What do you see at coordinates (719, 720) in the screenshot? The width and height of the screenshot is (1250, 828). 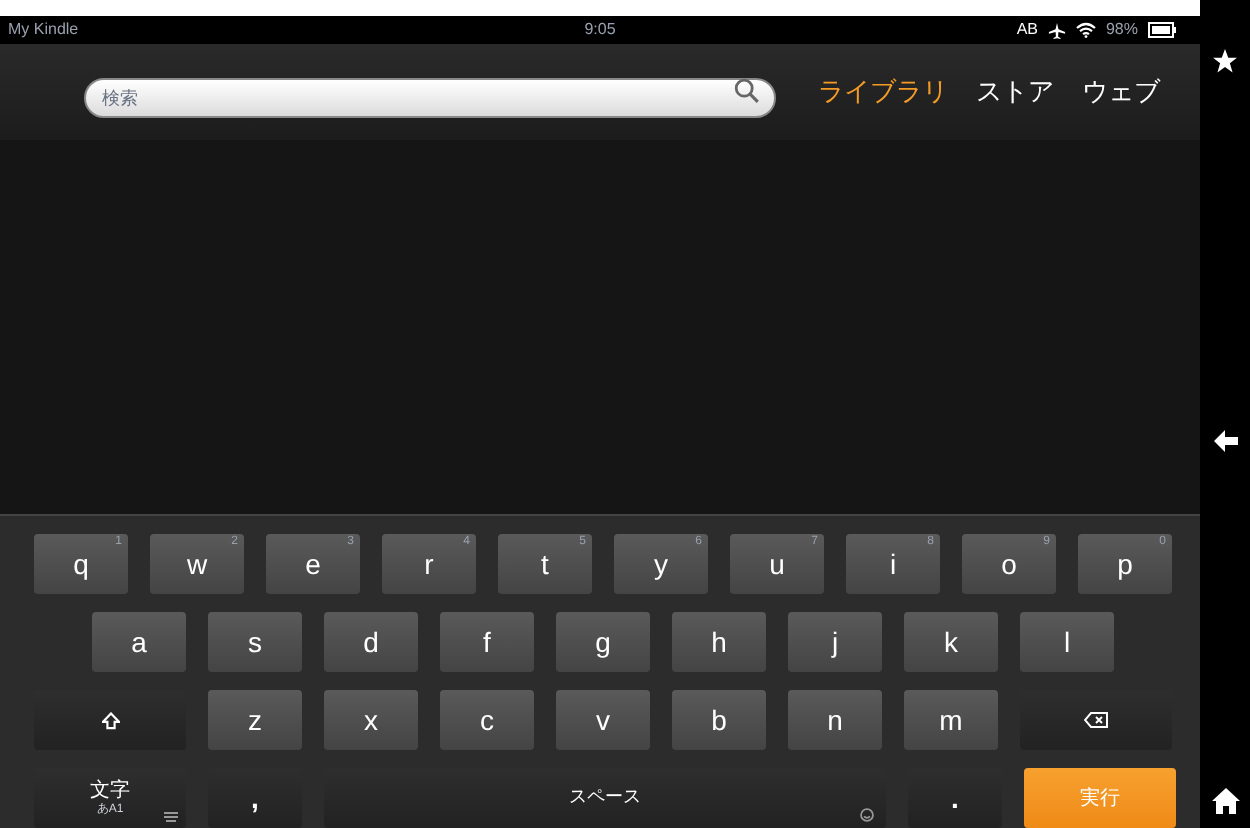 I see `key: b` at bounding box center [719, 720].